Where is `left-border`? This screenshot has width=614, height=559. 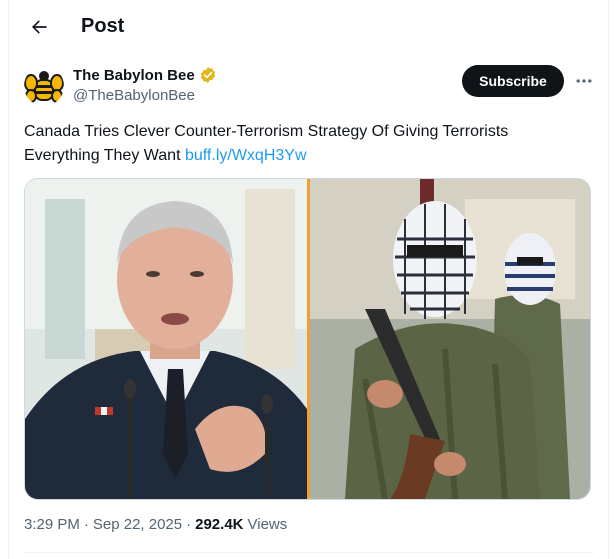
left-border is located at coordinates (8, 279).